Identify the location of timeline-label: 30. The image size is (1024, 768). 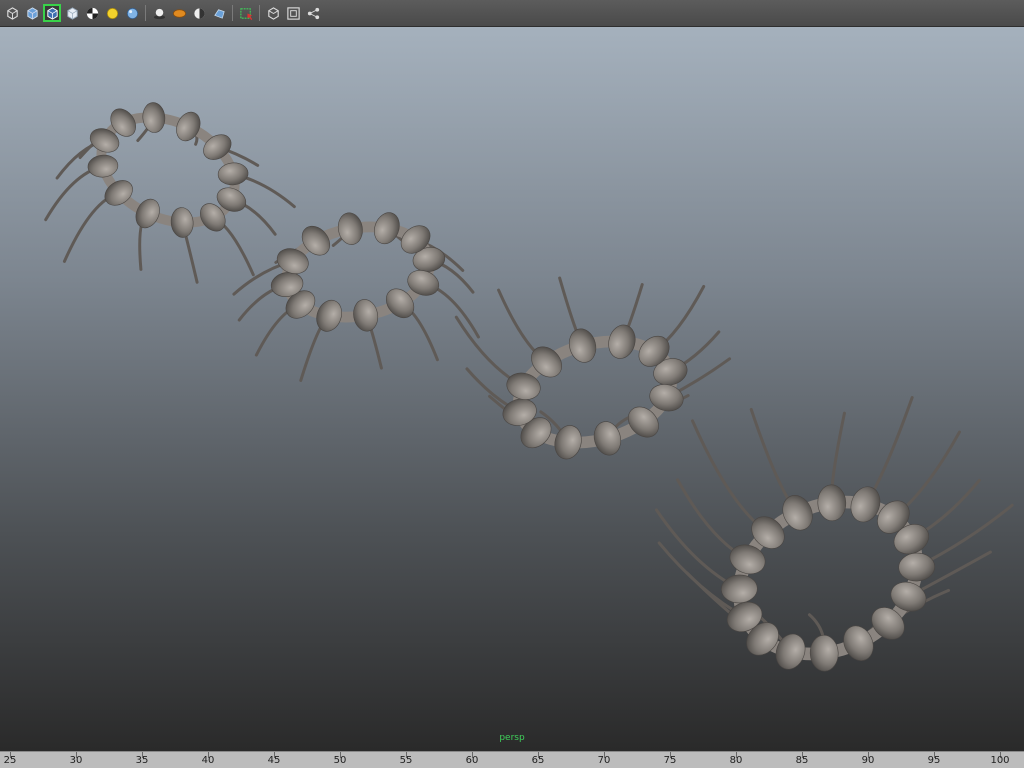
(76, 760).